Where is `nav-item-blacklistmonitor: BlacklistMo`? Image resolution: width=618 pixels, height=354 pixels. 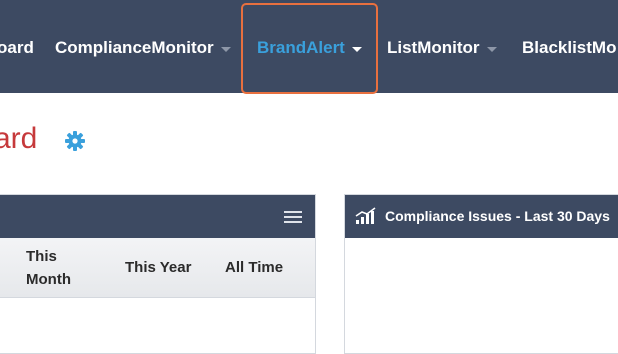 nav-item-blacklistmonitor: BlacklistMo is located at coordinates (569, 48).